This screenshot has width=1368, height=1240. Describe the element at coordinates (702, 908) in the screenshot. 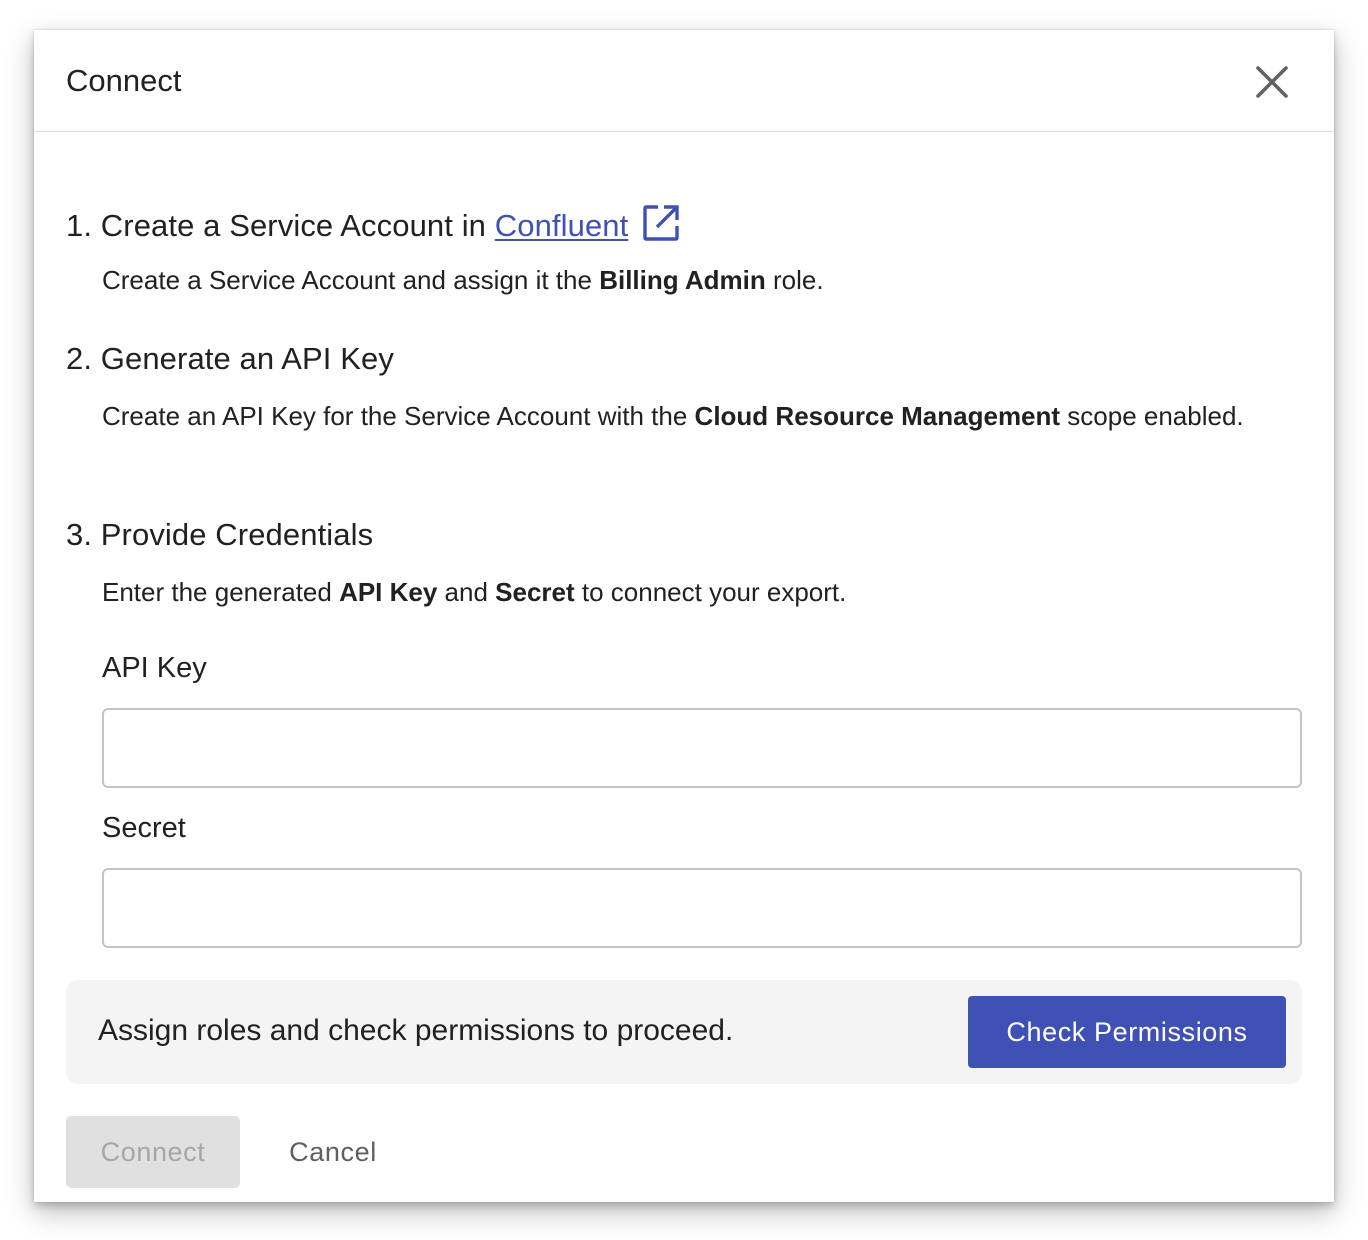

I see `secret-input` at that location.